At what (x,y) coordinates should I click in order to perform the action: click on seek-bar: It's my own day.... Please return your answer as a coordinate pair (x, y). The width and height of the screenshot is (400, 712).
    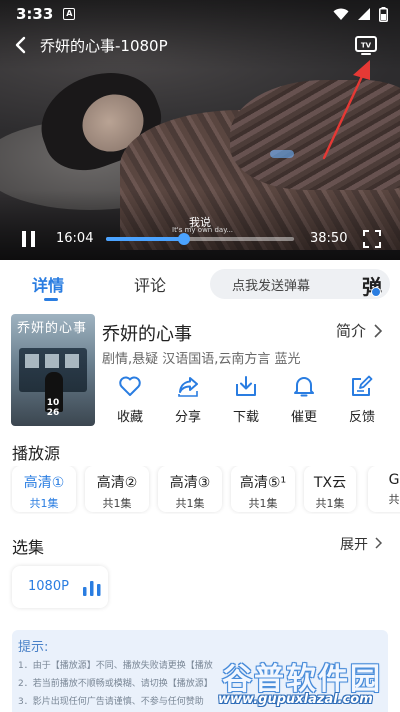
    Looking at the image, I should click on (200, 235).